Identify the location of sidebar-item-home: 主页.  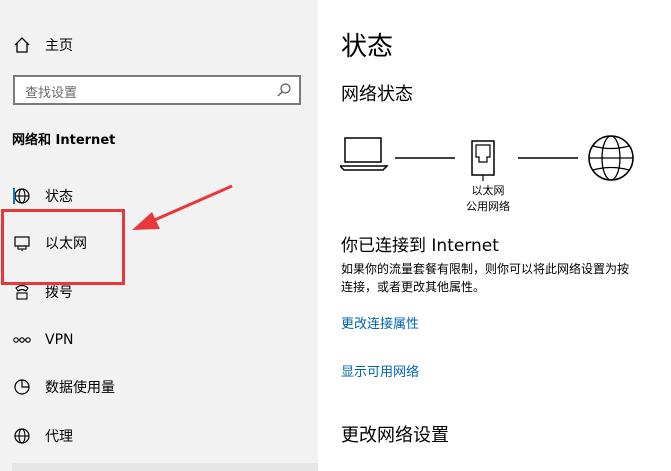
(159, 45).